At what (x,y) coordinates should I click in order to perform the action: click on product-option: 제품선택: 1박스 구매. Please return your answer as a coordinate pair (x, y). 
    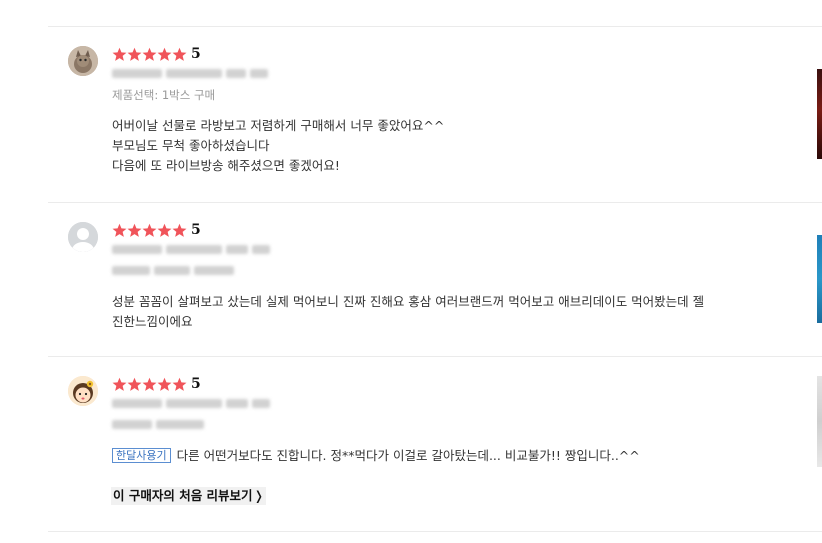
    Looking at the image, I should click on (164, 95).